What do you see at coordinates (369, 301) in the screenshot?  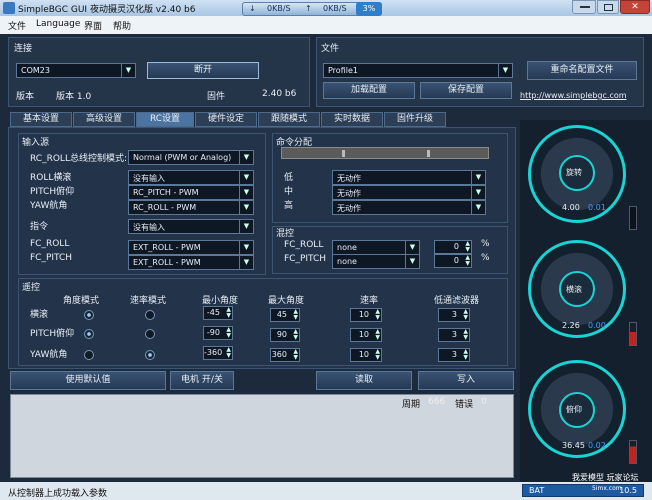 I see `col-speed: 速率` at bounding box center [369, 301].